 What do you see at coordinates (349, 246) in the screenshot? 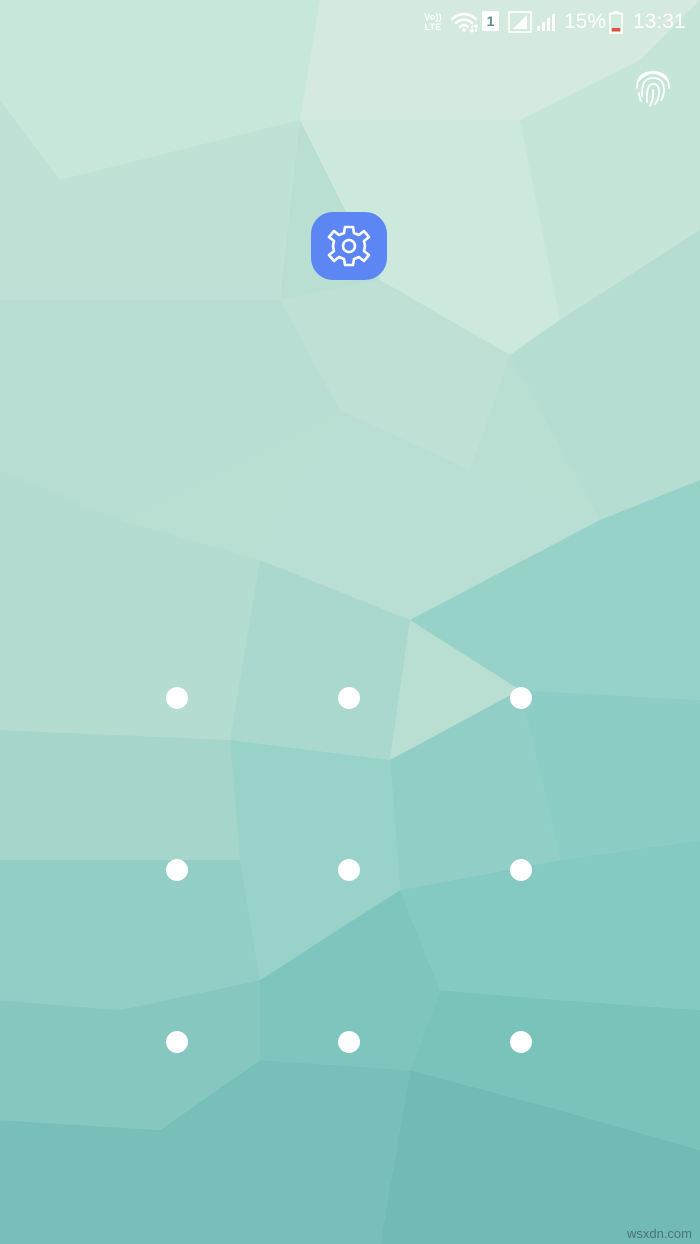
I see `settings-app-icon` at bounding box center [349, 246].